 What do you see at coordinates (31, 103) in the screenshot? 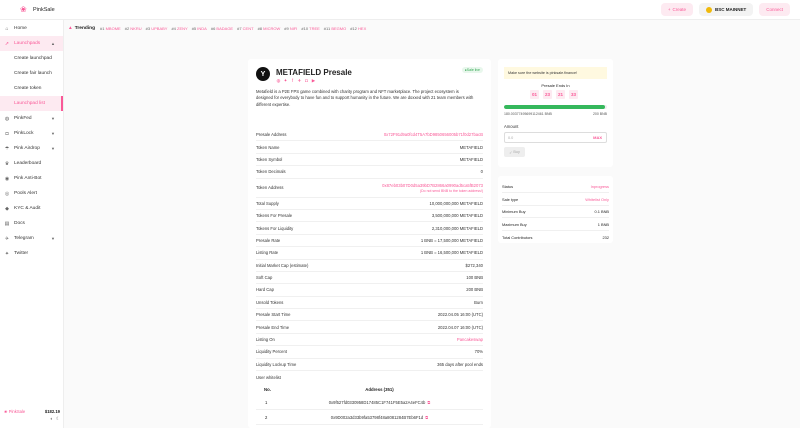
I see `sidebar-item-launchpad-list: Launchpad list` at bounding box center [31, 103].